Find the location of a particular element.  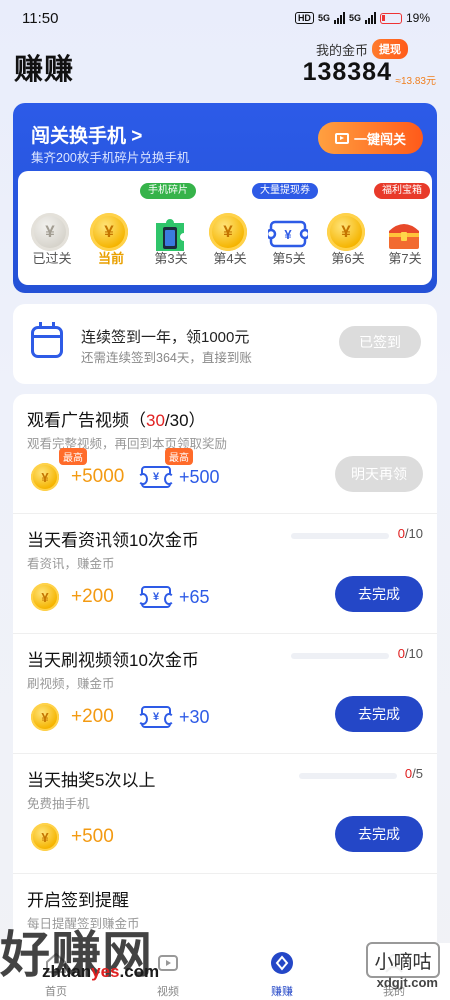

checkin-card: 连续签到一年，领1000元 还需连续签到364天，直接到账 已签到 is located at coordinates (225, 344).